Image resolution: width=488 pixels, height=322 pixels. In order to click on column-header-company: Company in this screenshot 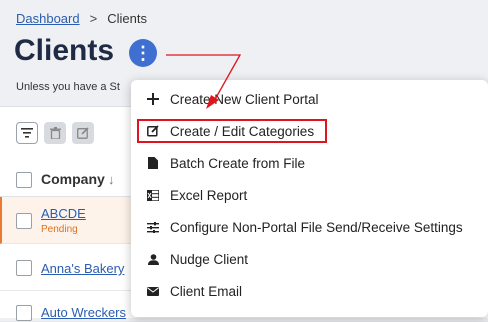, I will do `click(73, 179)`.